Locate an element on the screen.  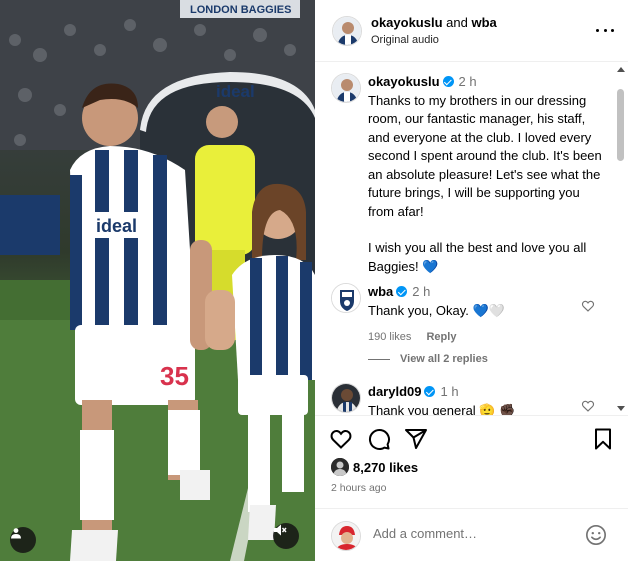
tagged-users-button is located at coordinates (23, 540).